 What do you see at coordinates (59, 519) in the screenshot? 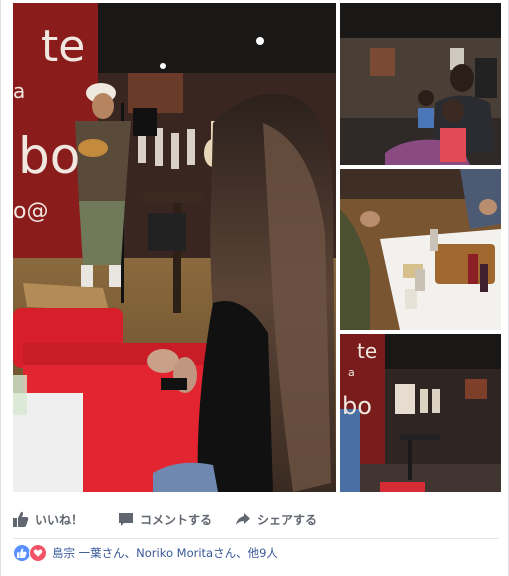
I see `like-label: いいね！` at bounding box center [59, 519].